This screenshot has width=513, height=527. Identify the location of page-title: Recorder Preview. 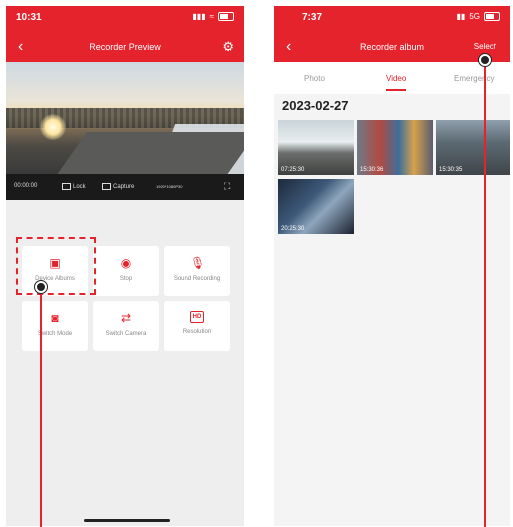
(125, 47).